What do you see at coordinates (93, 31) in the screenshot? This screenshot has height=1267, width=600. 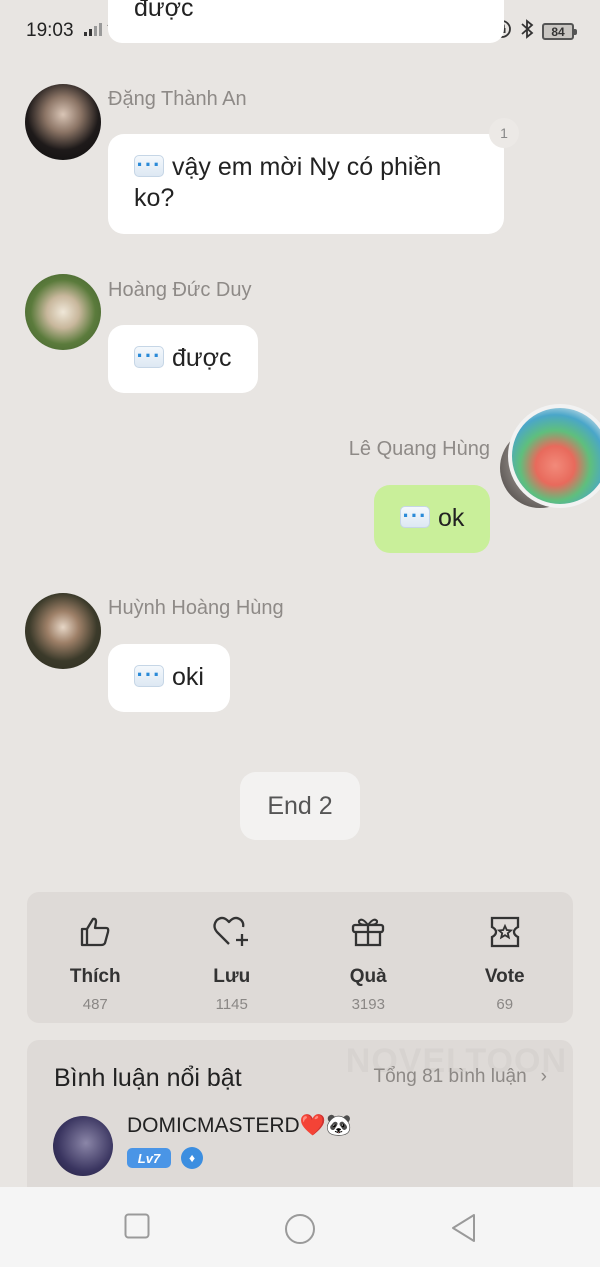 I see `signal-icon` at bounding box center [93, 31].